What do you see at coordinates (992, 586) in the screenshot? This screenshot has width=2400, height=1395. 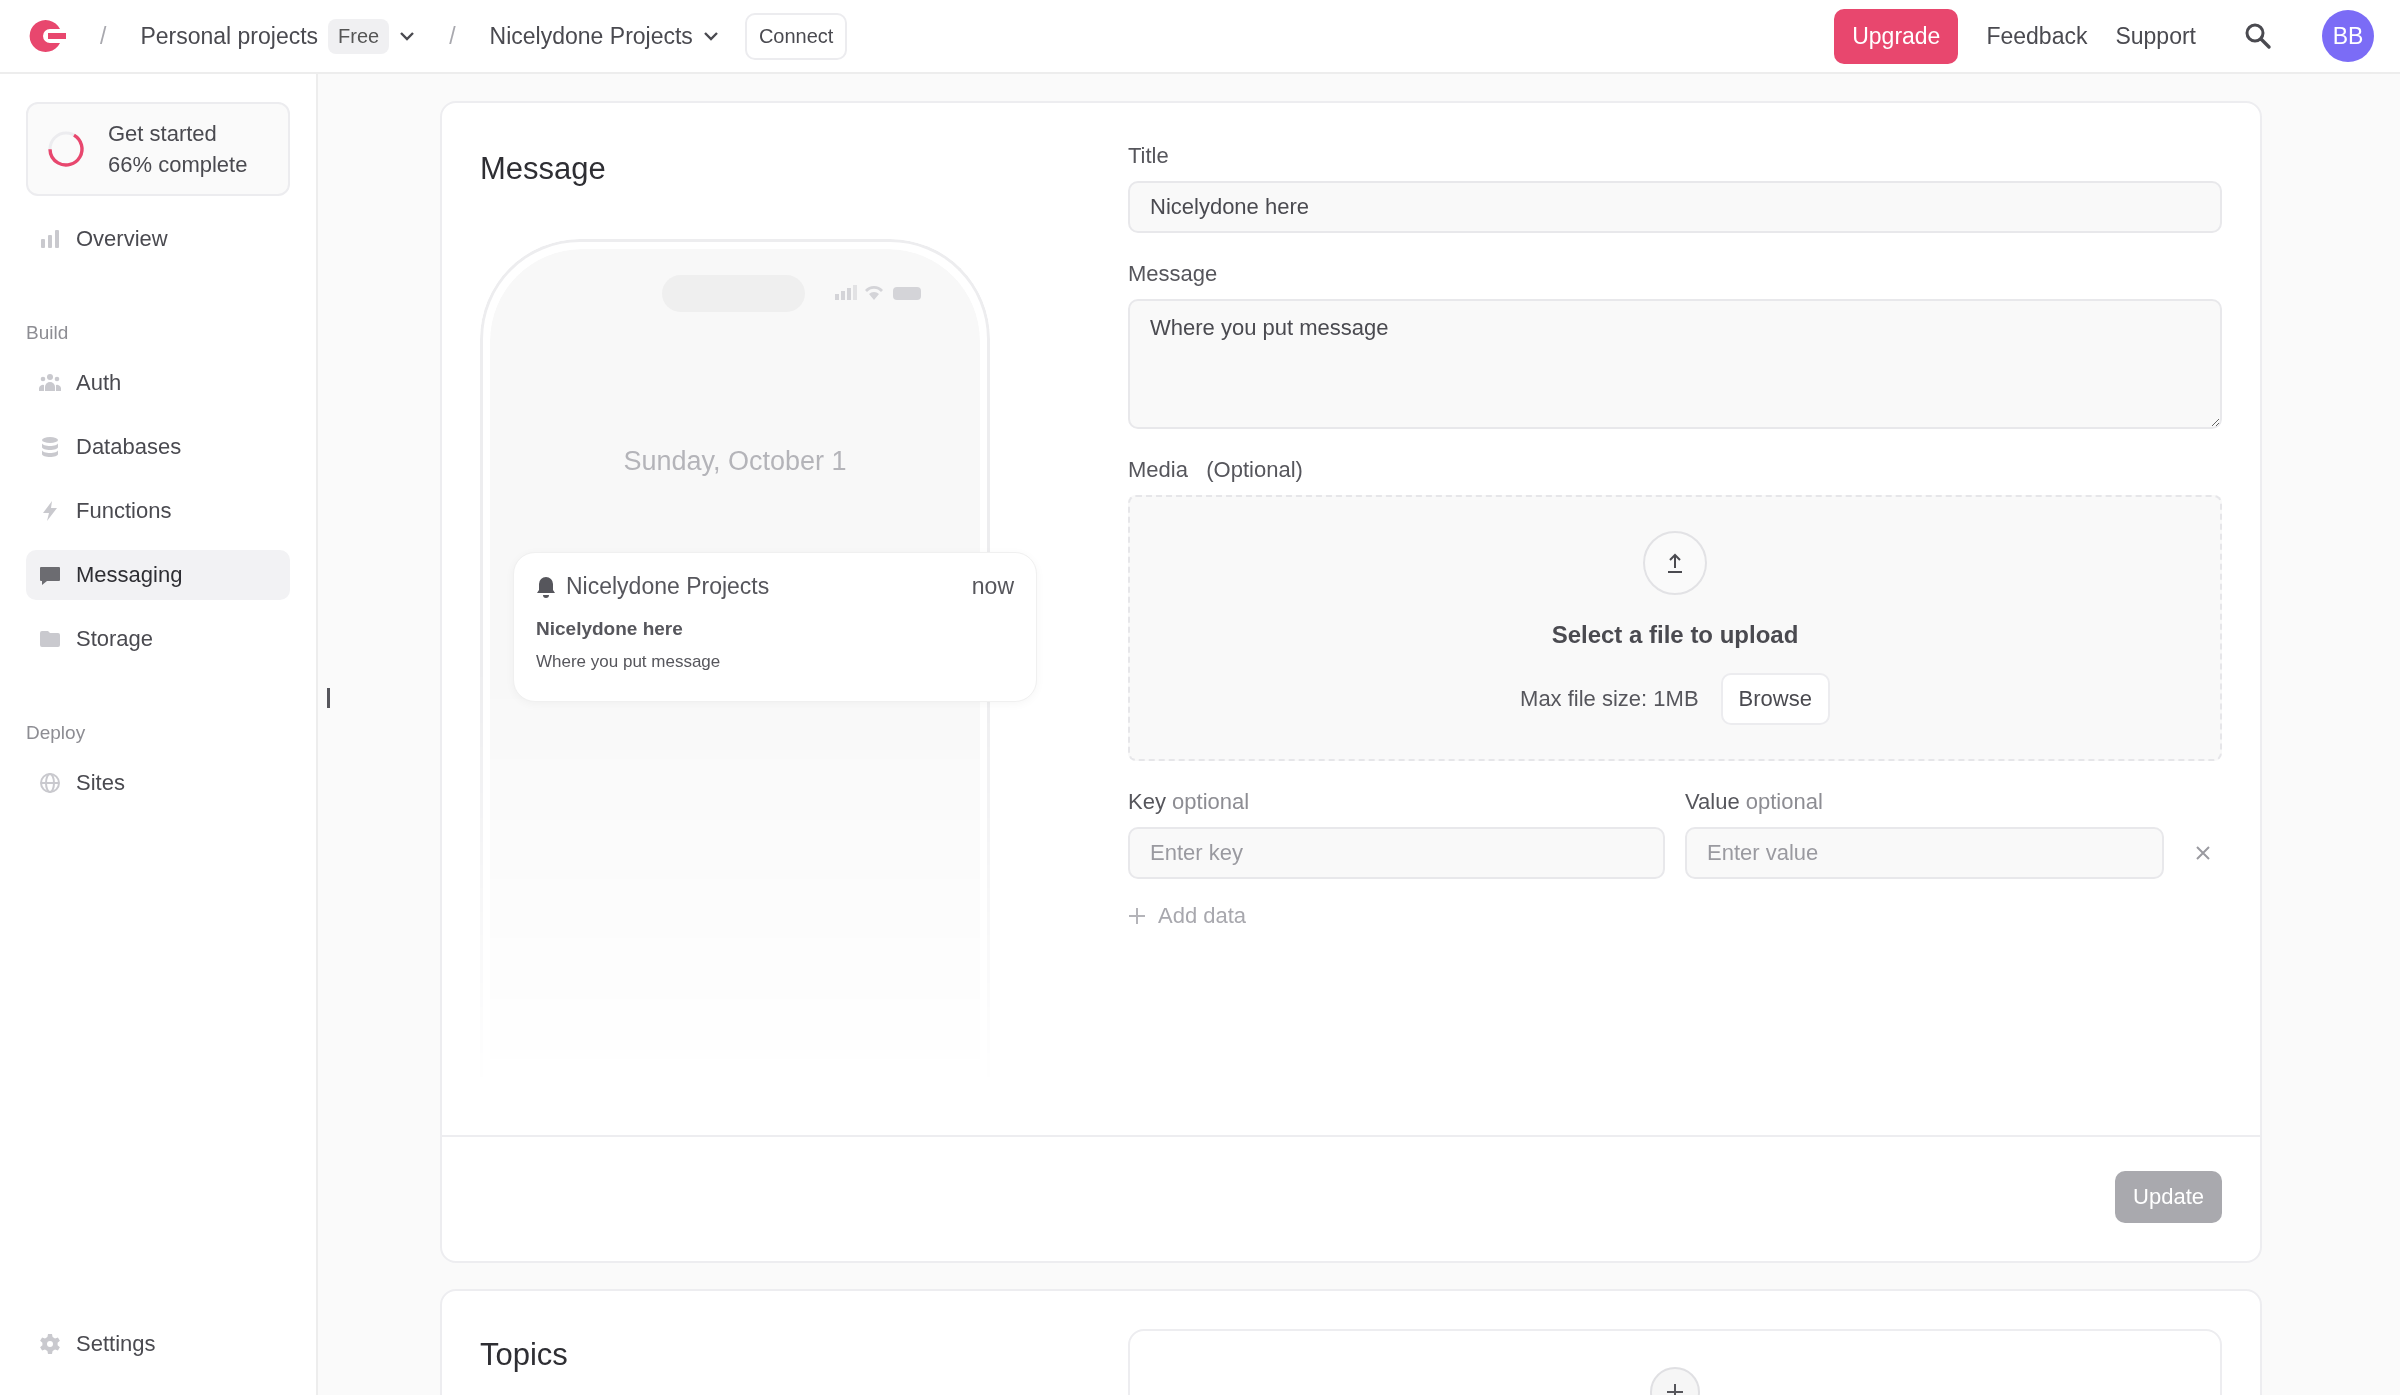 I see `notification-time: now` at bounding box center [992, 586].